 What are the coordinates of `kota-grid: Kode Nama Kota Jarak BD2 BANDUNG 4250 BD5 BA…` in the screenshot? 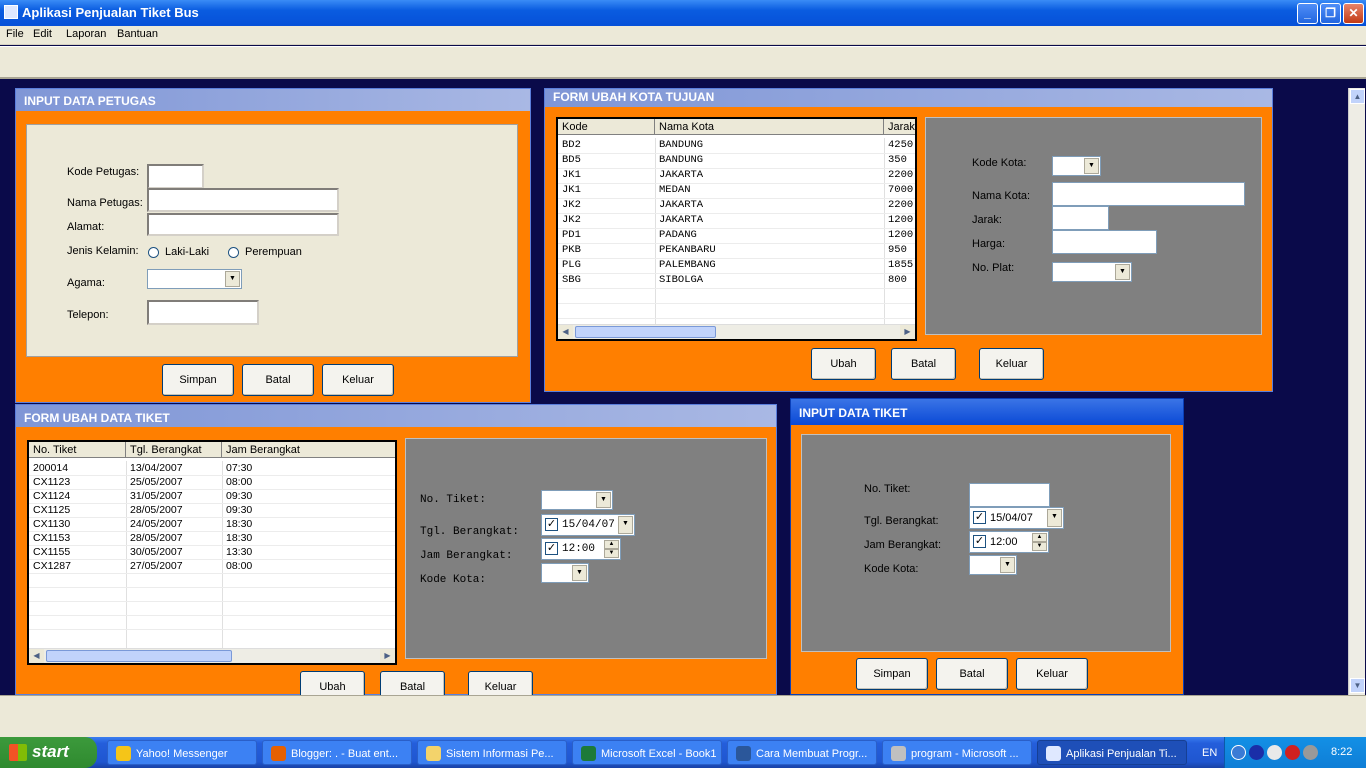 It's located at (736, 229).